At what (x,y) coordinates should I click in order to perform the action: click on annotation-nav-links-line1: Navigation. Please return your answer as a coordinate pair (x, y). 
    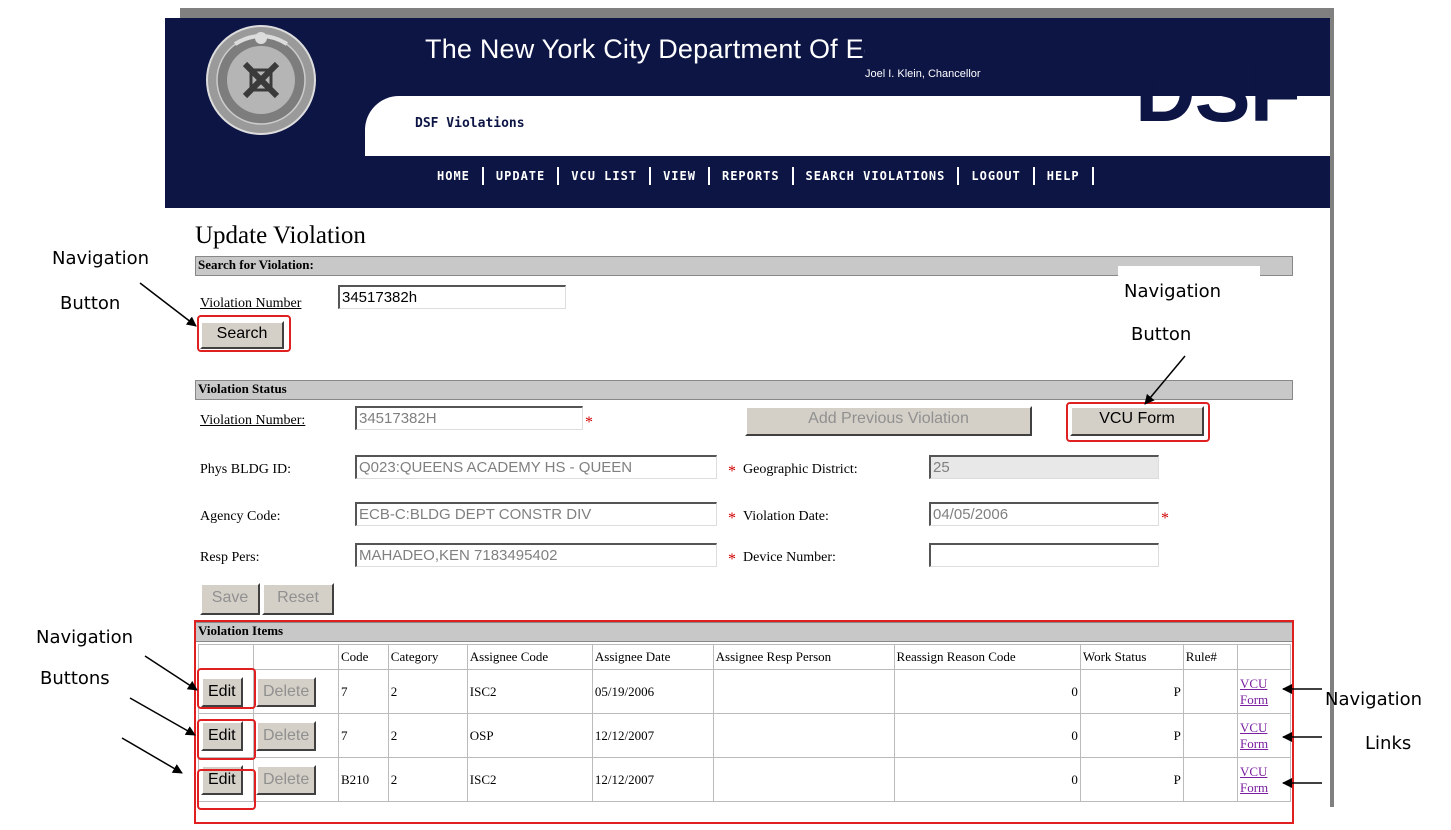
    Looking at the image, I should click on (1374, 699).